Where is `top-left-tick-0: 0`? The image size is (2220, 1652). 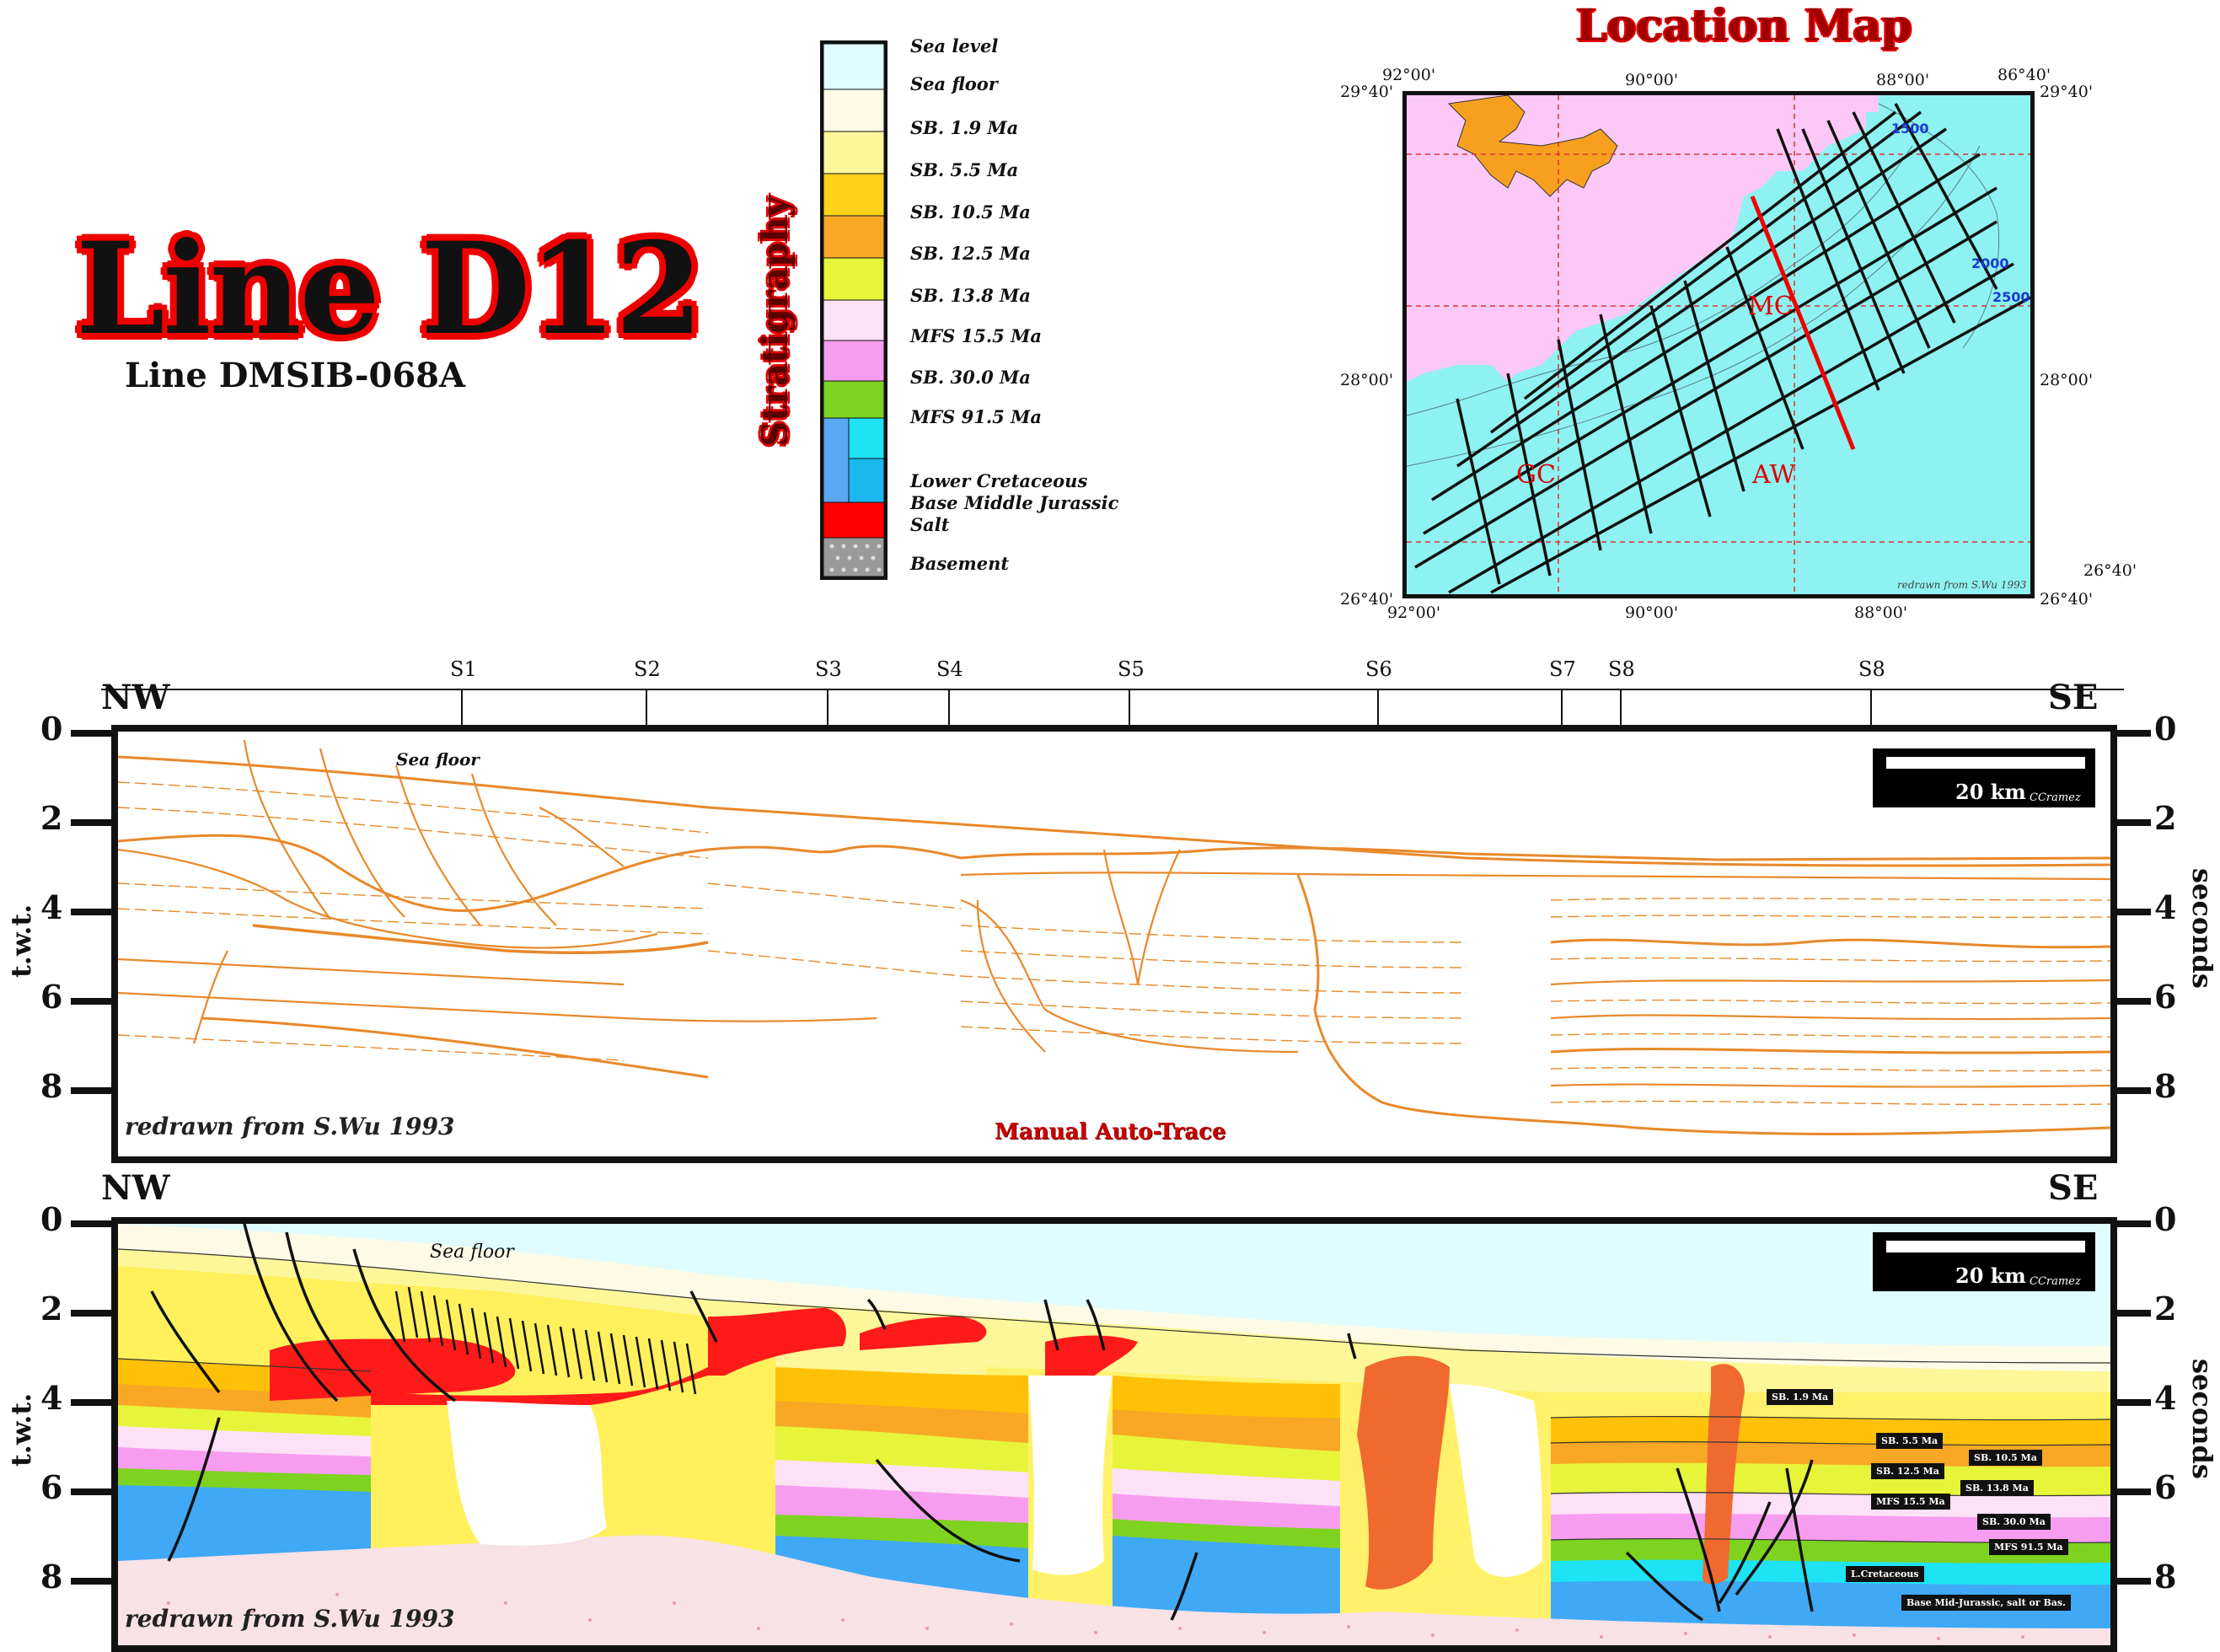
top-left-tick-0: 0 is located at coordinates (52, 729).